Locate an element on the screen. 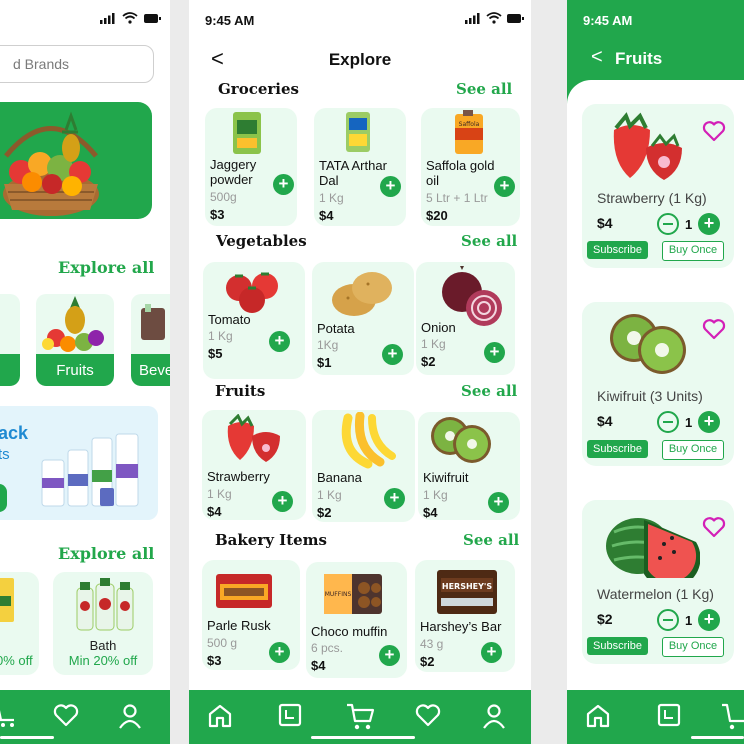  status-bar-icons is located at coordinates (130, 18).